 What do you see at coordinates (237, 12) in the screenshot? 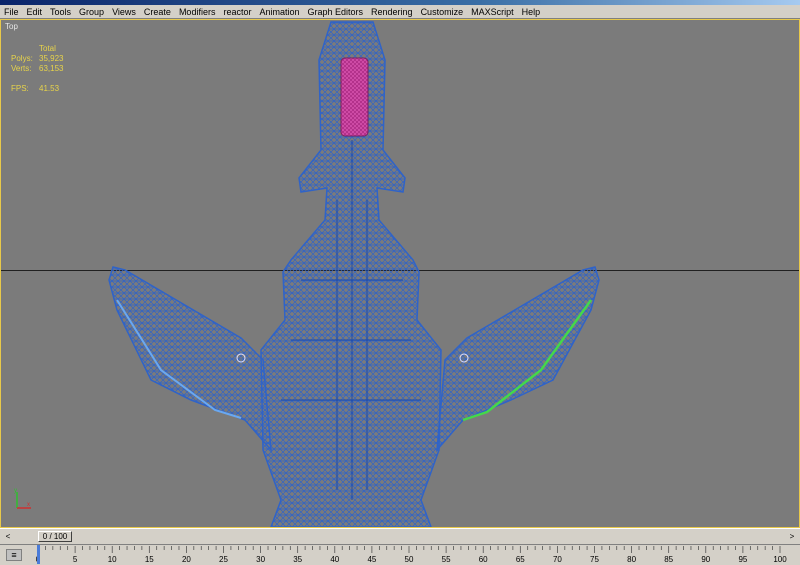
I see `menu-reactor: reactor` at bounding box center [237, 12].